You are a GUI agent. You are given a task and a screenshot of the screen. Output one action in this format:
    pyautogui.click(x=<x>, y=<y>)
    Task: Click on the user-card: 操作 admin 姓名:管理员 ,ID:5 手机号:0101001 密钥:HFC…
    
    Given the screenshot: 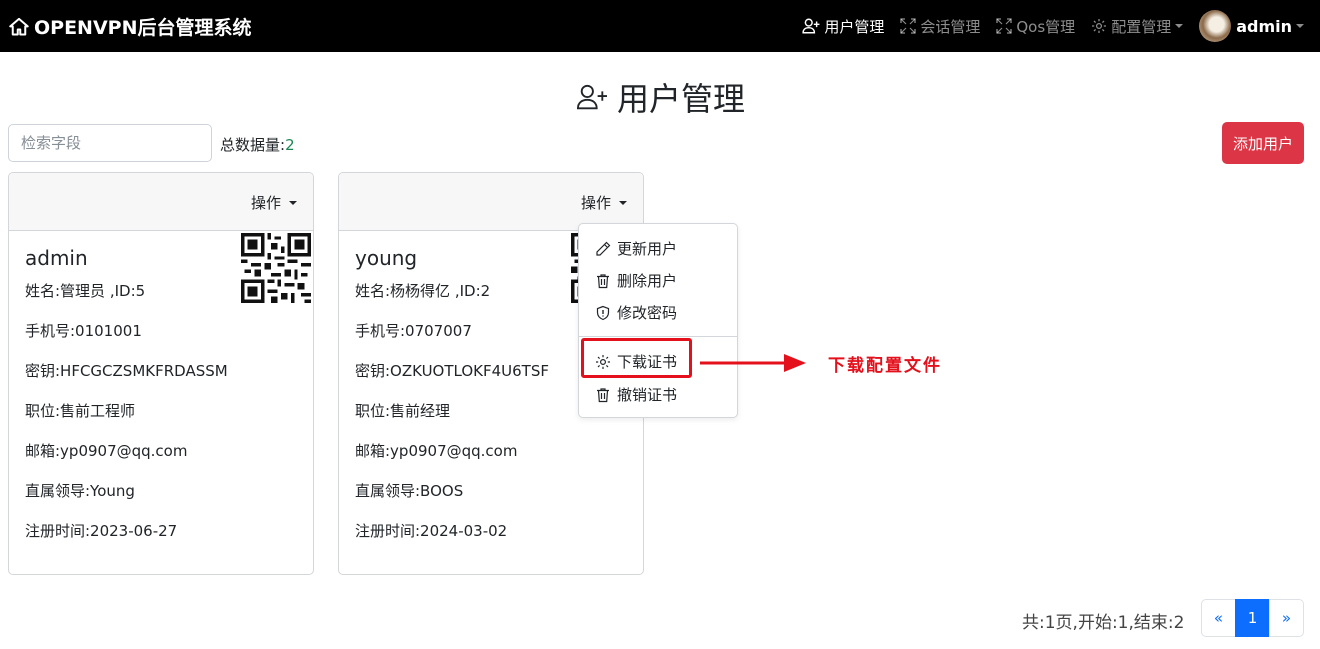 What is the action you would take?
    pyautogui.click(x=161, y=373)
    